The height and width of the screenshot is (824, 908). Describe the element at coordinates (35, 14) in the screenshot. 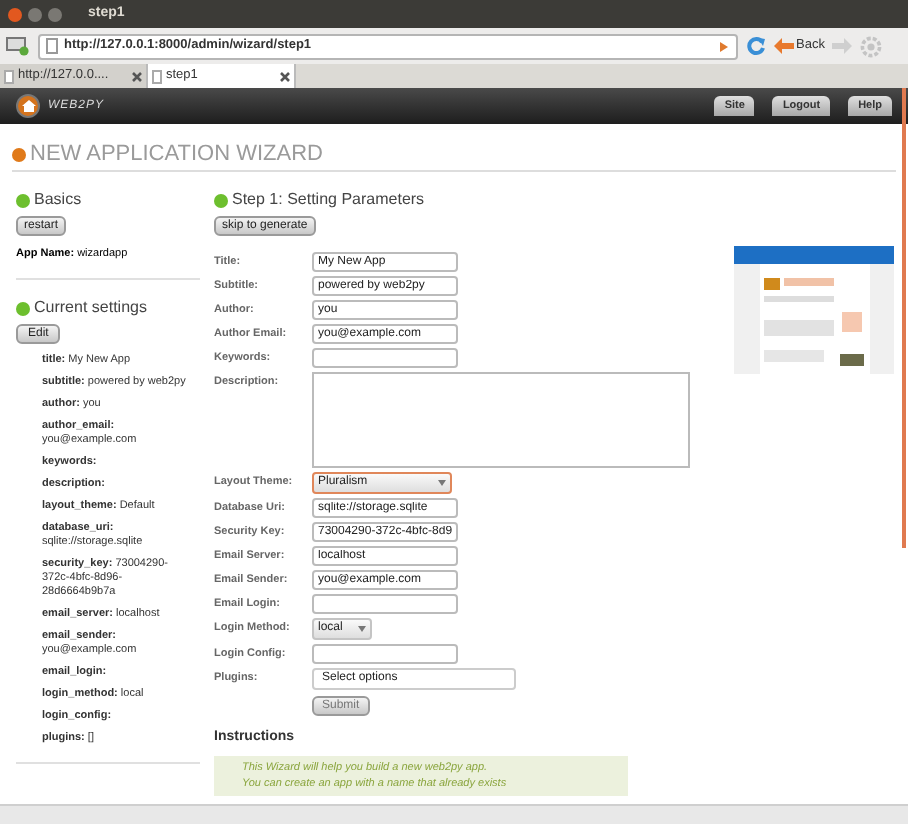

I see `minimize-icon` at that location.